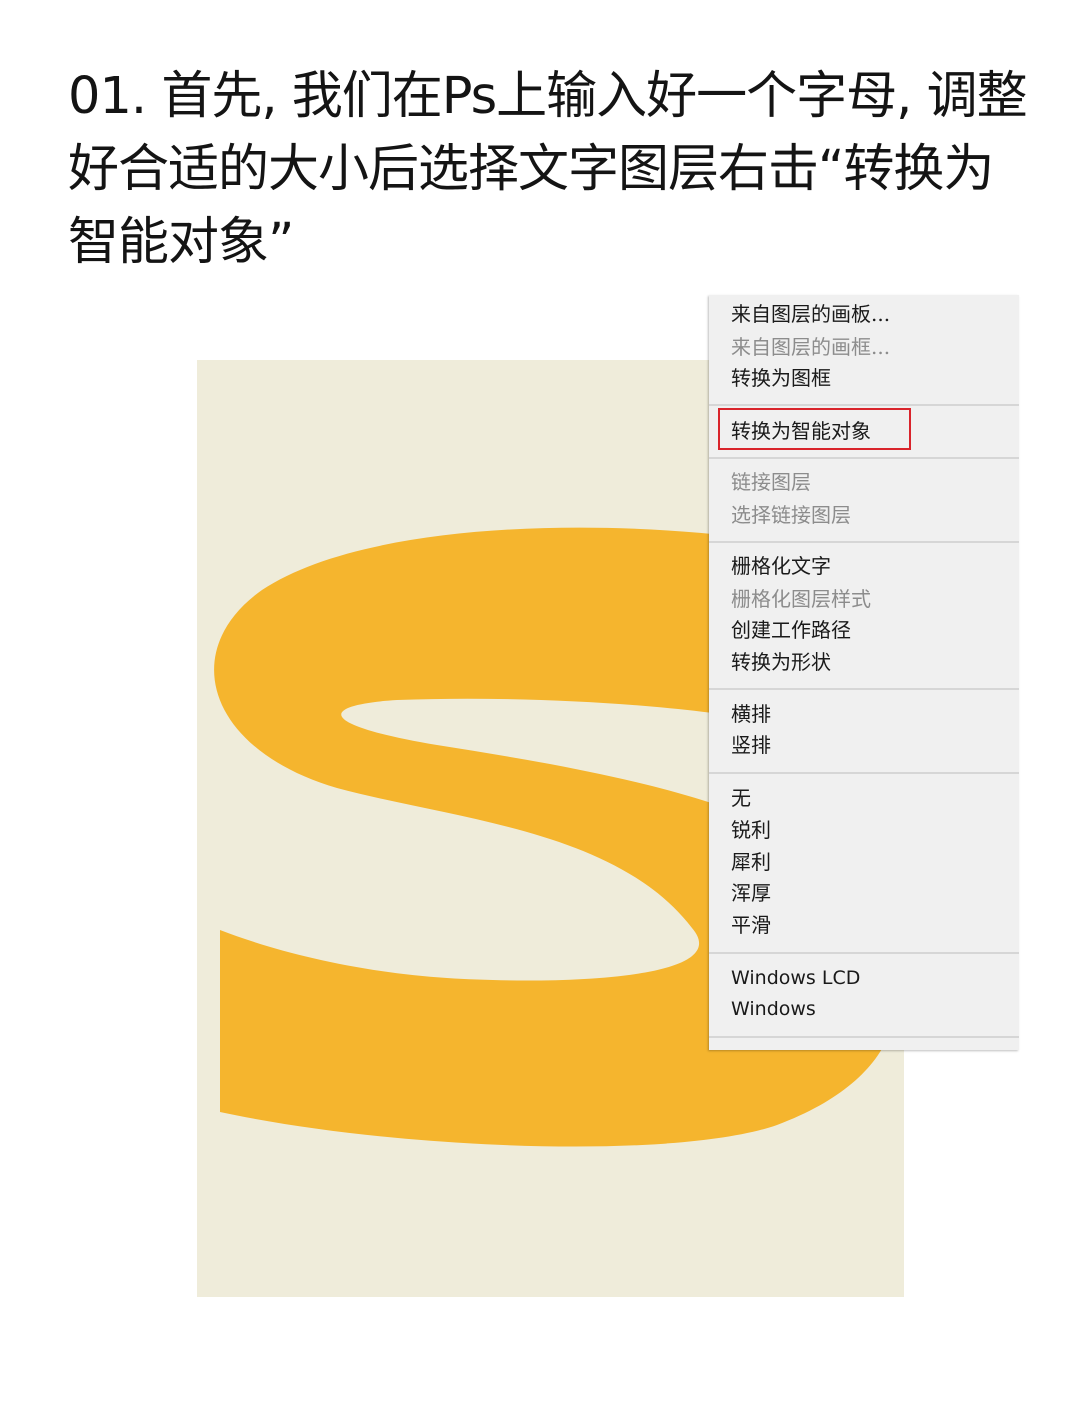  Describe the element at coordinates (751, 714) in the screenshot. I see `menu-item-horizontal: 横排` at that location.